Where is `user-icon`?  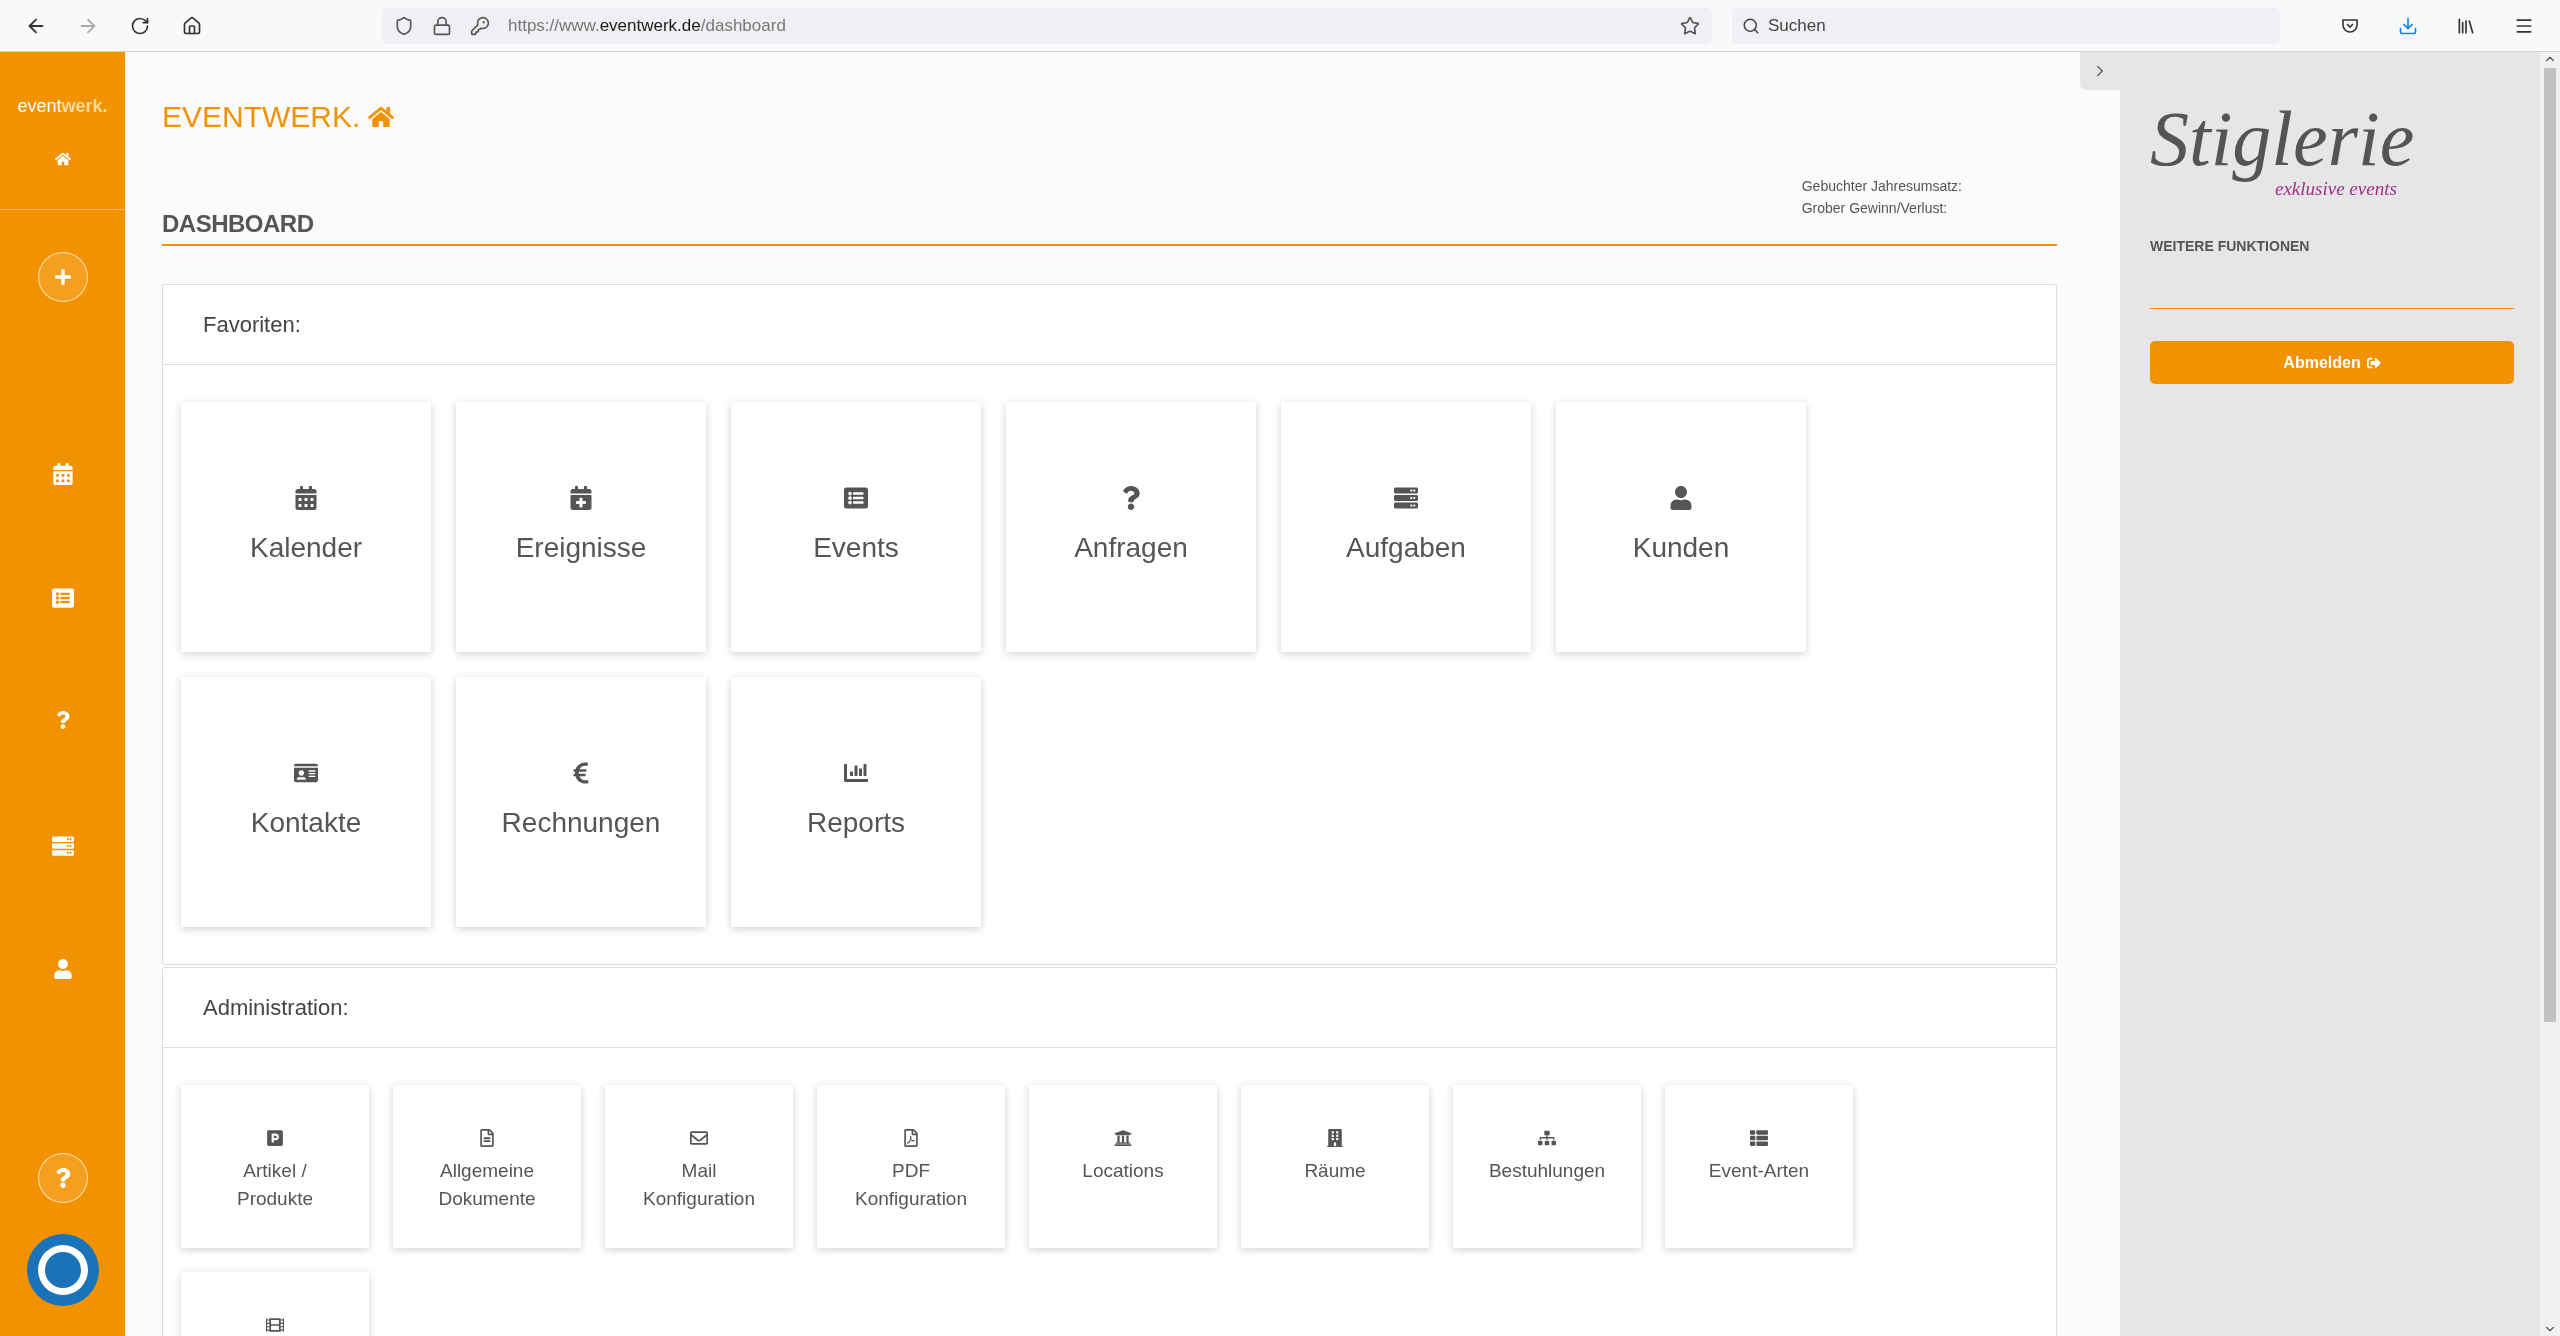
user-icon is located at coordinates (1681, 497).